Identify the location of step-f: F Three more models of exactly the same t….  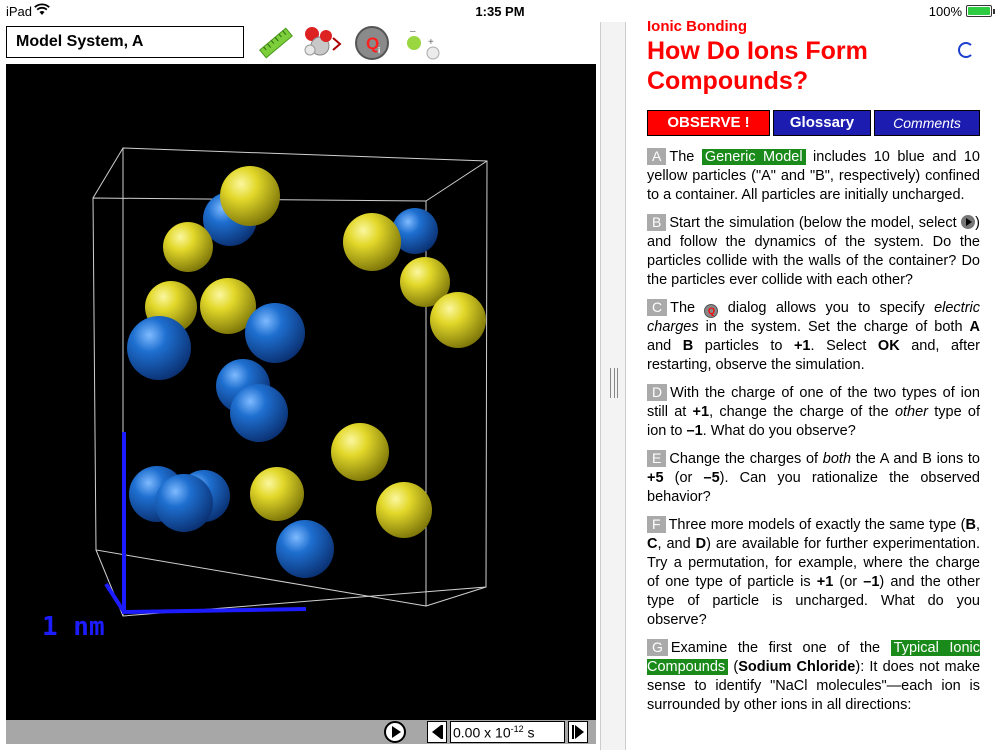
(813, 572).